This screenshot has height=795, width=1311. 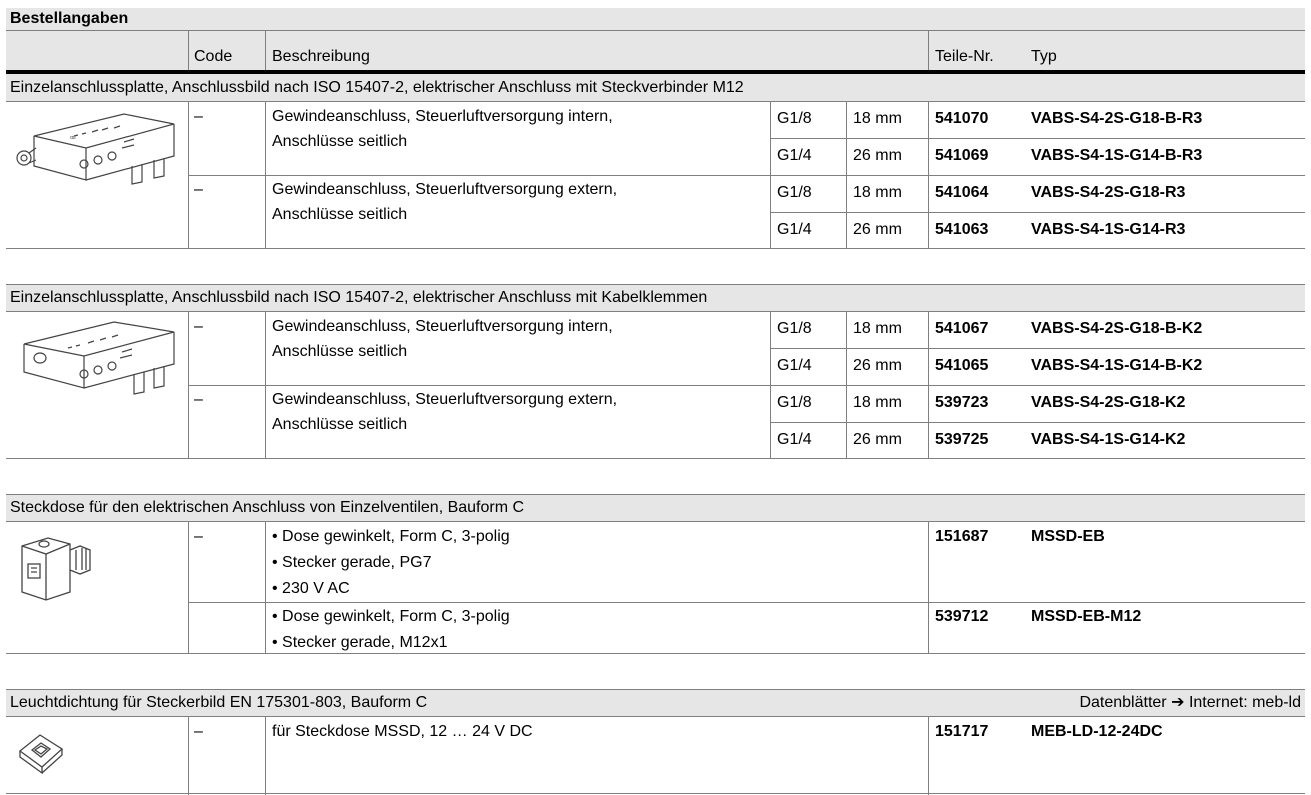 What do you see at coordinates (1108, 402) in the screenshot?
I see `type-code: VABS-S4-2S-G18-K2` at bounding box center [1108, 402].